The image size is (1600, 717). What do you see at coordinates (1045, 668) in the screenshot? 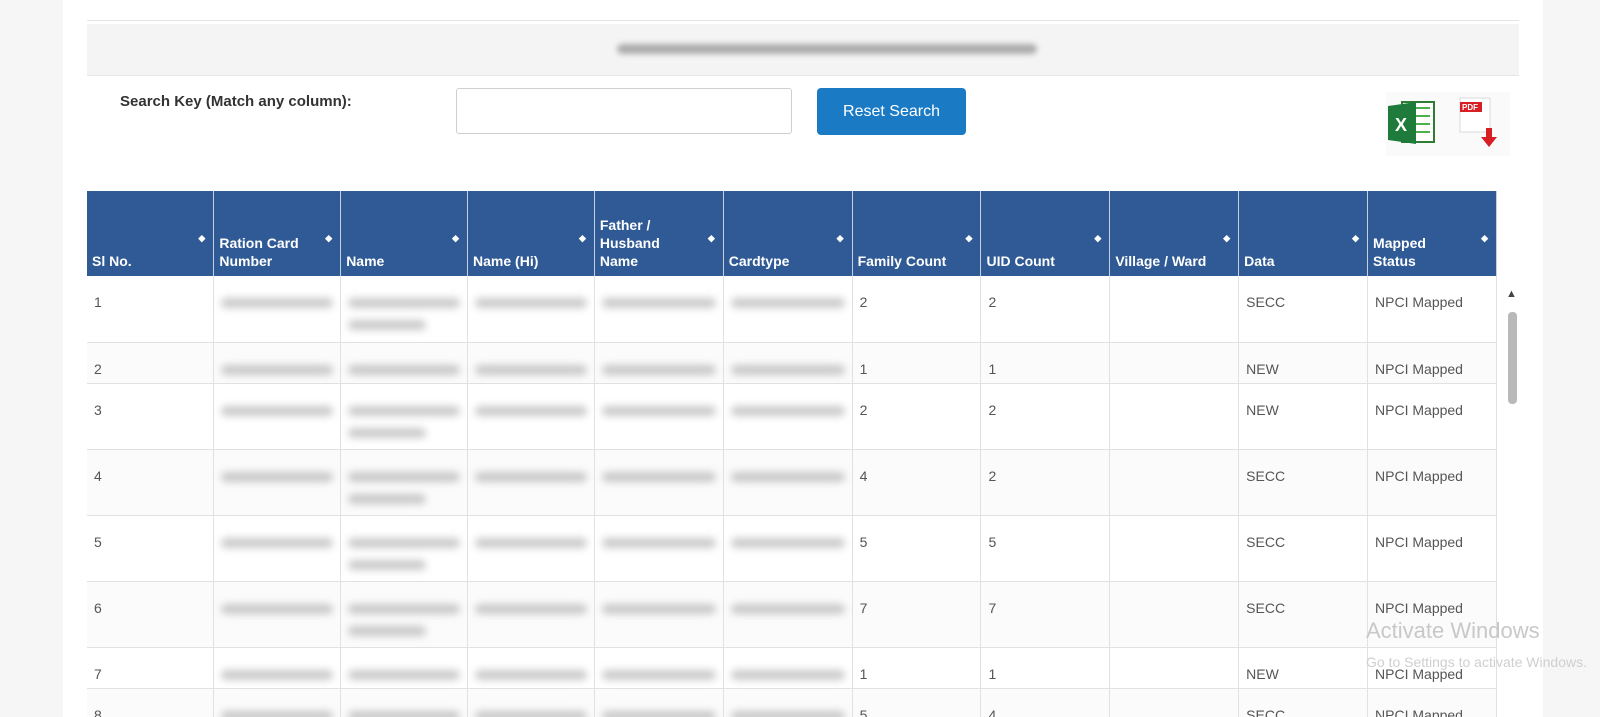
I see `cell-uid-count: 1` at bounding box center [1045, 668].